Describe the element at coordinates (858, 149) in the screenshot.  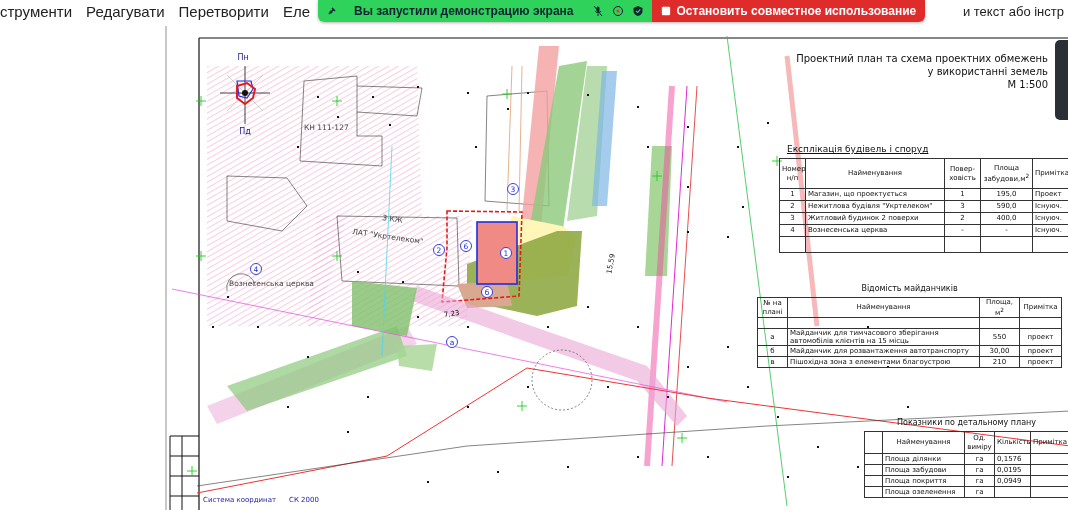
I see `table-title: Експлікація будівель і споруд` at that location.